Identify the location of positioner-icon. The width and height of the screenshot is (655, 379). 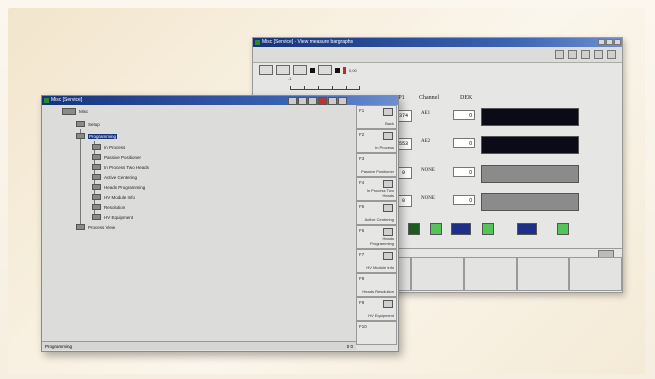
(96, 157).